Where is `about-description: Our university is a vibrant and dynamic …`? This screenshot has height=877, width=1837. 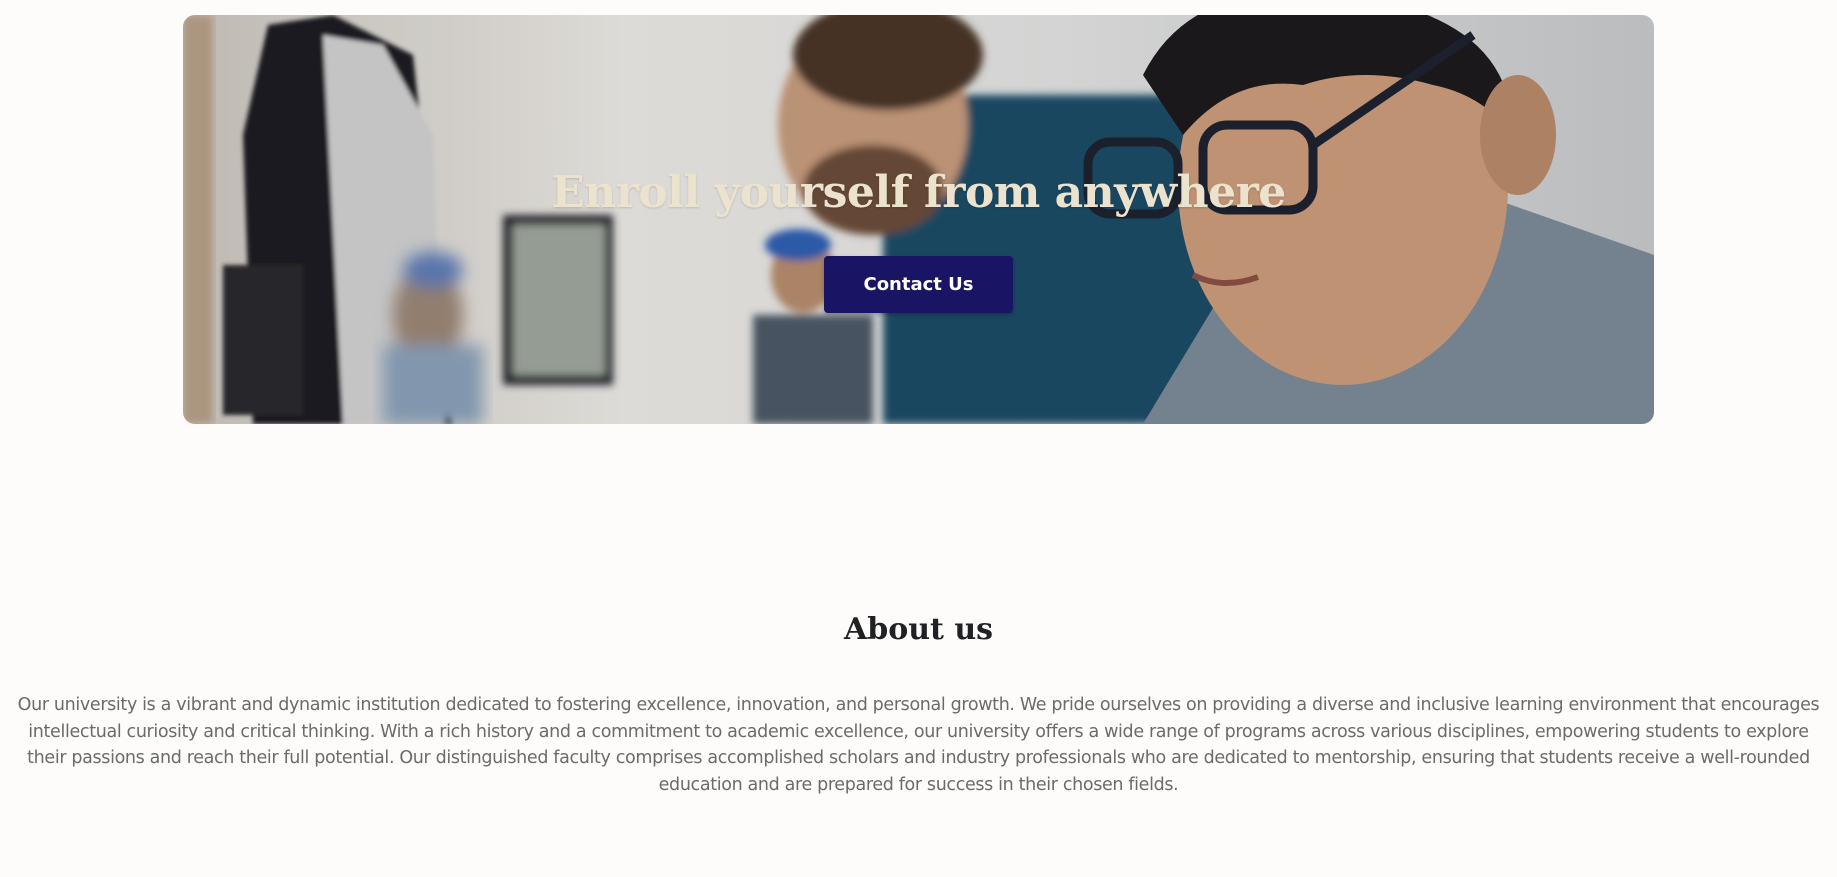
about-description: Our university is a vibrant and dynamic … is located at coordinates (918, 745).